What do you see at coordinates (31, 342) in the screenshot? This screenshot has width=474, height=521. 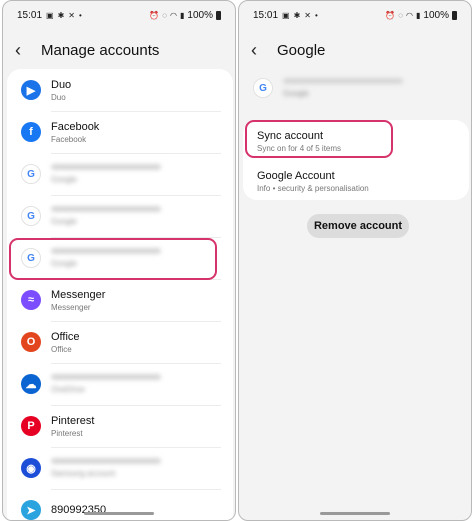 I see `office-icon: O` at bounding box center [31, 342].